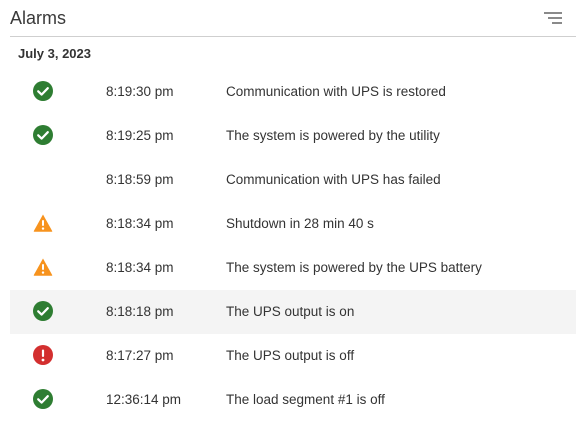  What do you see at coordinates (140, 311) in the screenshot?
I see `alarm-time: 8:18:18 pm` at bounding box center [140, 311].